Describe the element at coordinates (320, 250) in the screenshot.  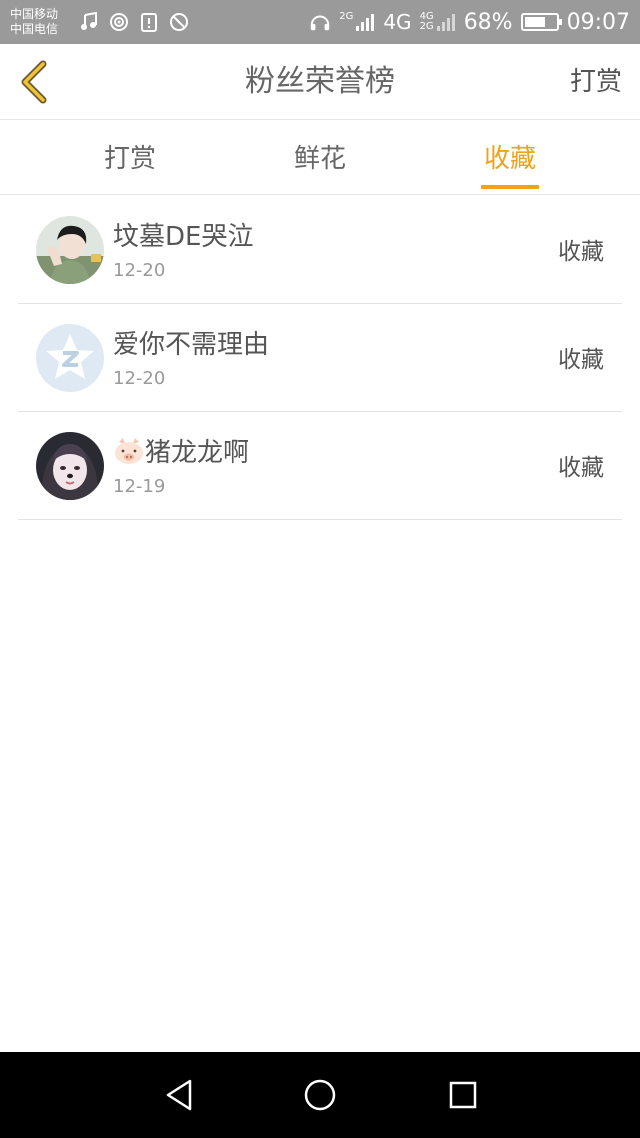
I see `list-item: 坟墓DE哭泣 12-20 收藏` at that location.